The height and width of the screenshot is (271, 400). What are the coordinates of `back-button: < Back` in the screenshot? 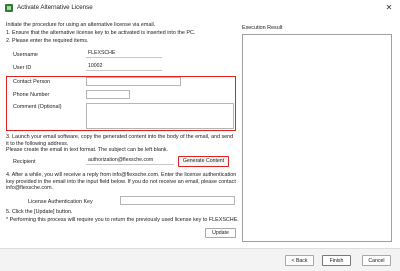 It's located at (299, 260).